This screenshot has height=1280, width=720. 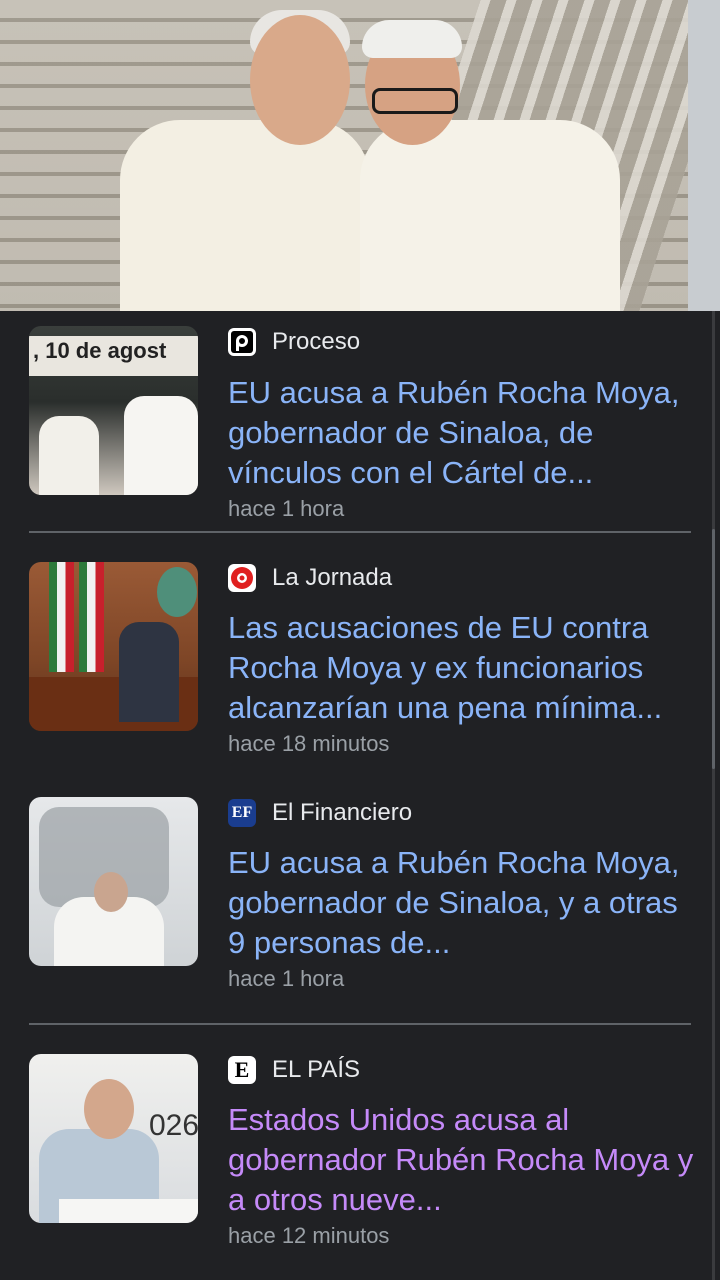 I want to click on article-source: E EL PAÍS, so click(x=294, y=1070).